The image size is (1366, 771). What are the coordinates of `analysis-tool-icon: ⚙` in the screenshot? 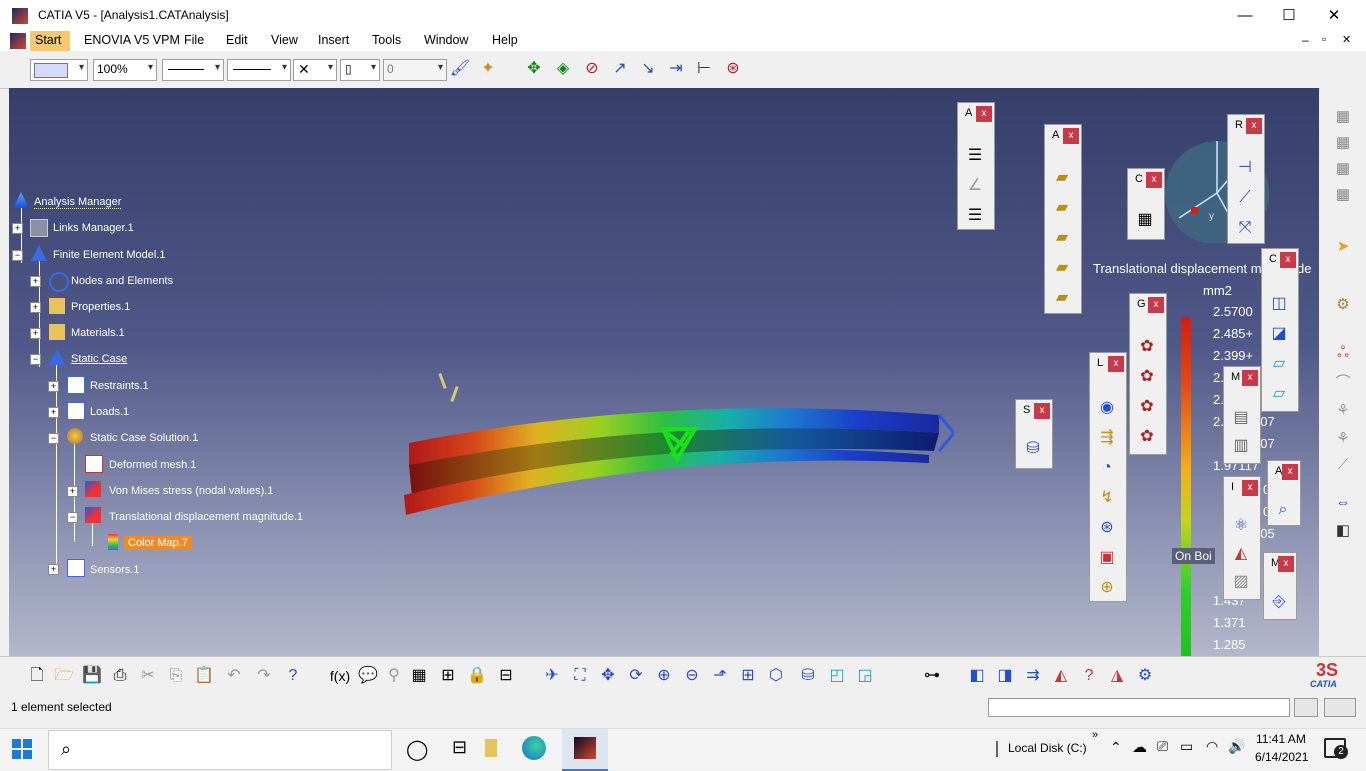 It's located at (1145, 676).